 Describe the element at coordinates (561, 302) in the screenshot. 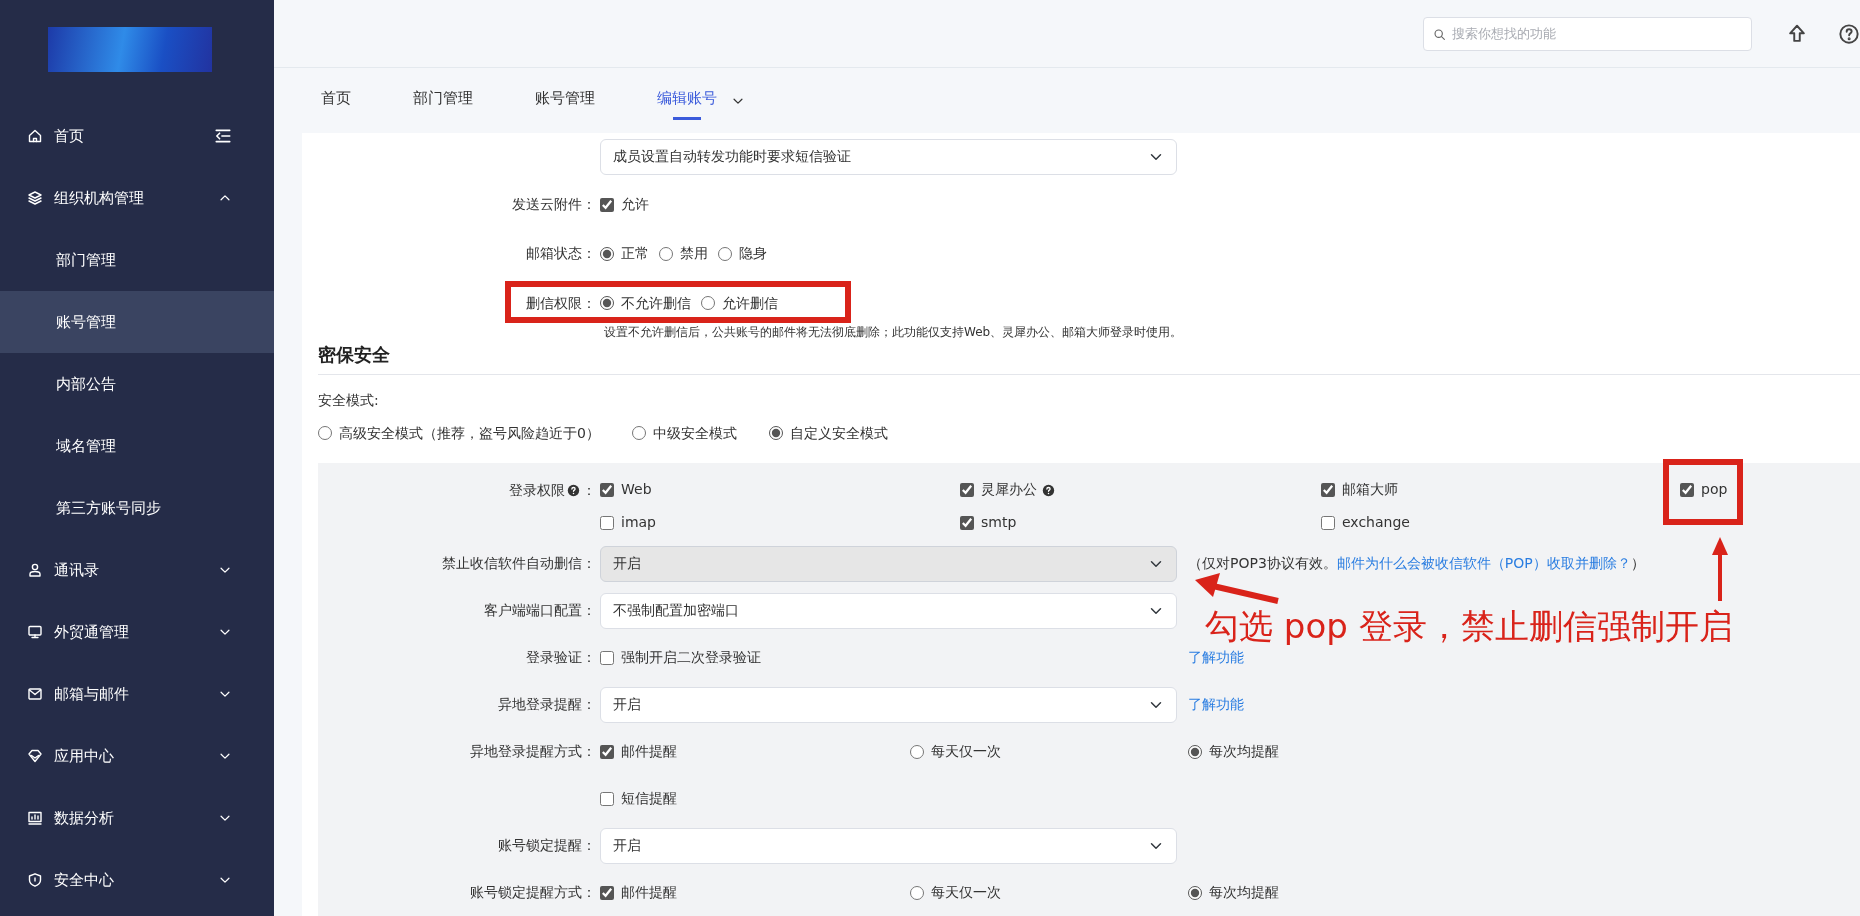

I see `field-label: 删信权限：` at that location.